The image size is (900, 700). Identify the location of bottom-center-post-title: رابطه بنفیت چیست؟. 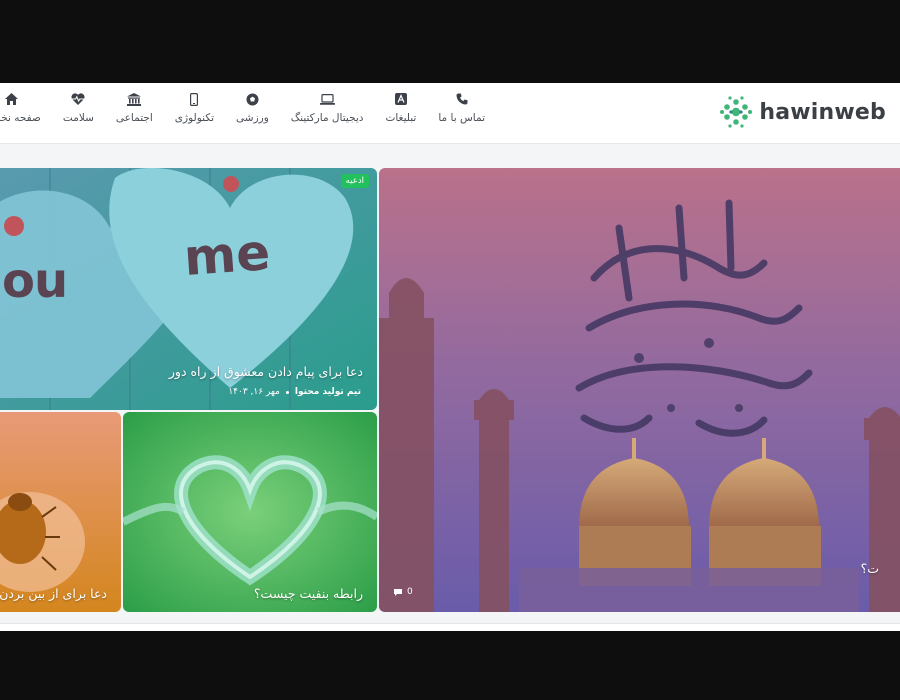
(308, 593).